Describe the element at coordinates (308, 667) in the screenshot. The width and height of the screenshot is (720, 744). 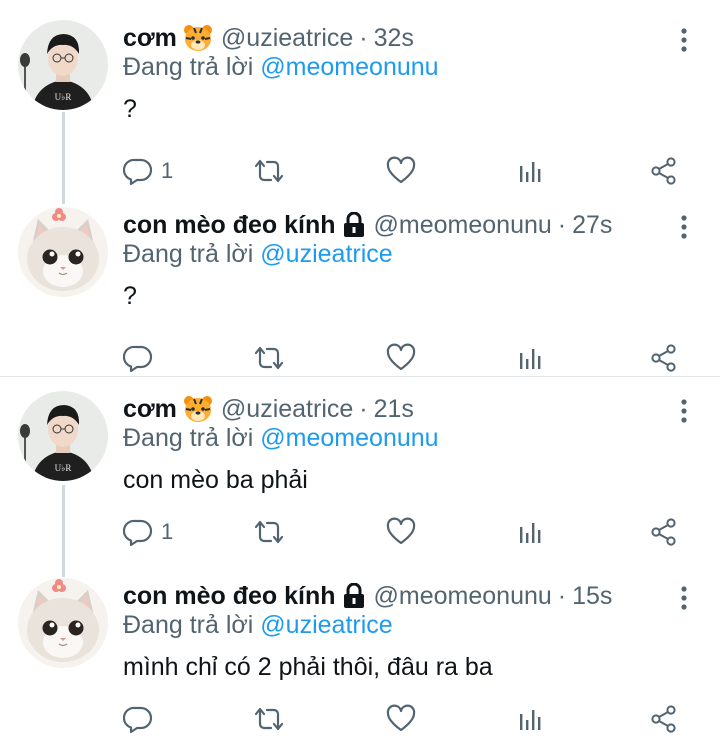
I see `tweet-text: mình chỉ có 2 phải thôi, đâu ra ba` at that location.